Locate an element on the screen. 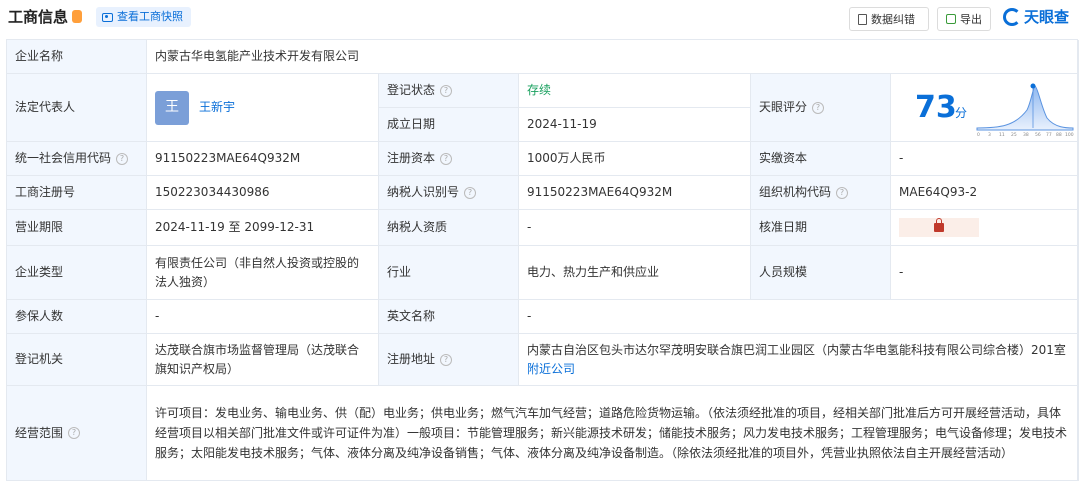 The width and height of the screenshot is (1080, 483). score-number: 73 is located at coordinates (936, 107).